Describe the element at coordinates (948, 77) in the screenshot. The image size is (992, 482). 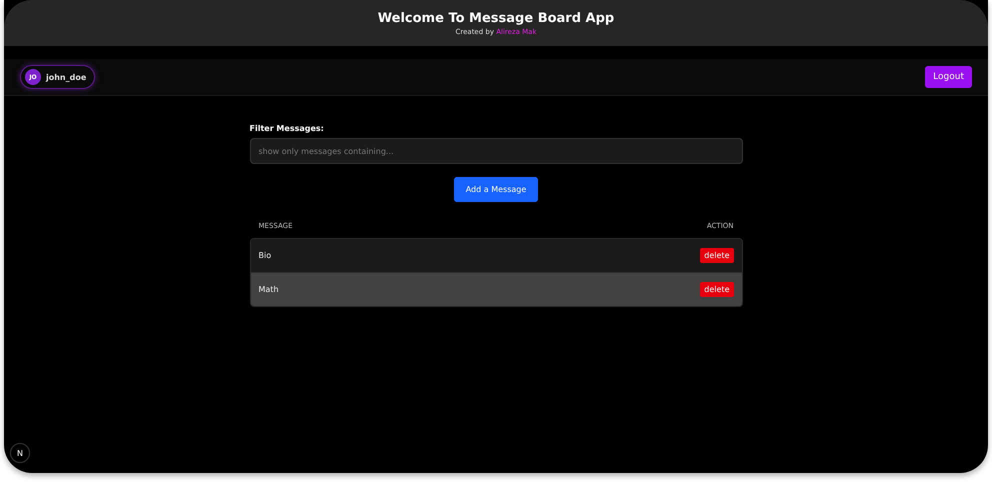
I see `logout-button: Logout` at that location.